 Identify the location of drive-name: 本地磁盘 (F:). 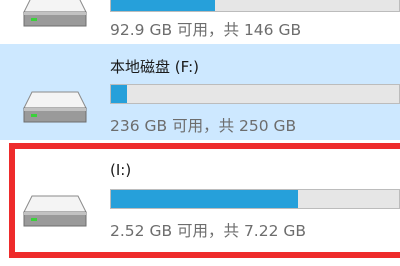
(154, 67).